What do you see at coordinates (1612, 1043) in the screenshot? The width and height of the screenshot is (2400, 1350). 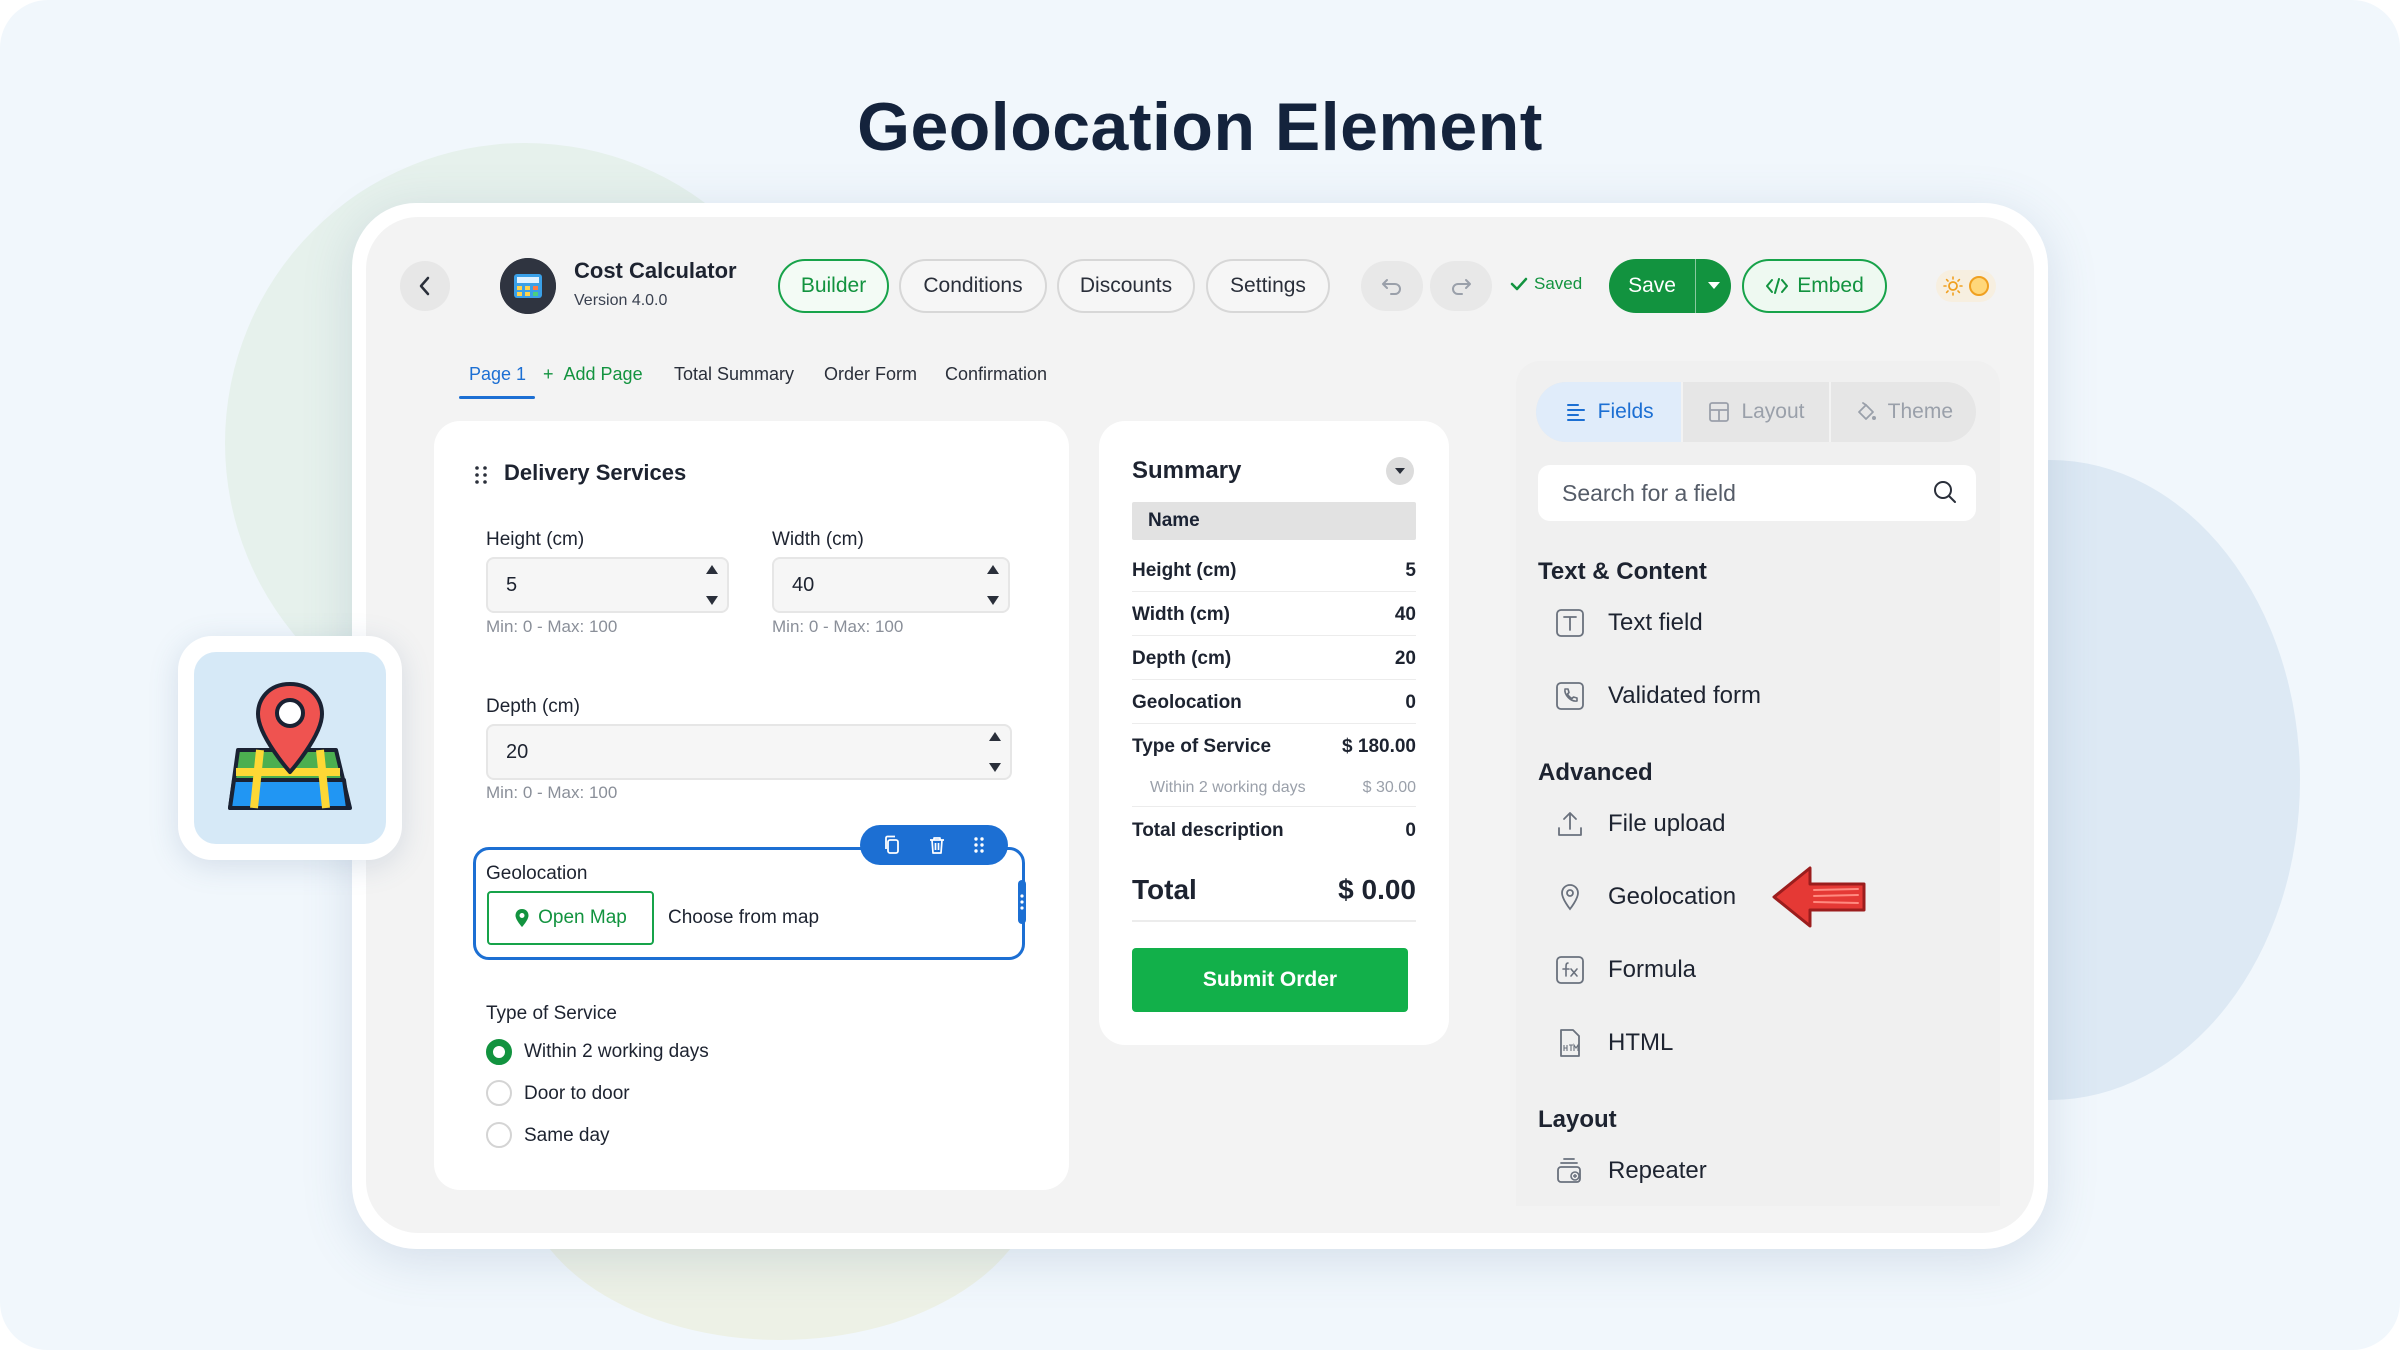 I see `field-item-html: HTML` at bounding box center [1612, 1043].